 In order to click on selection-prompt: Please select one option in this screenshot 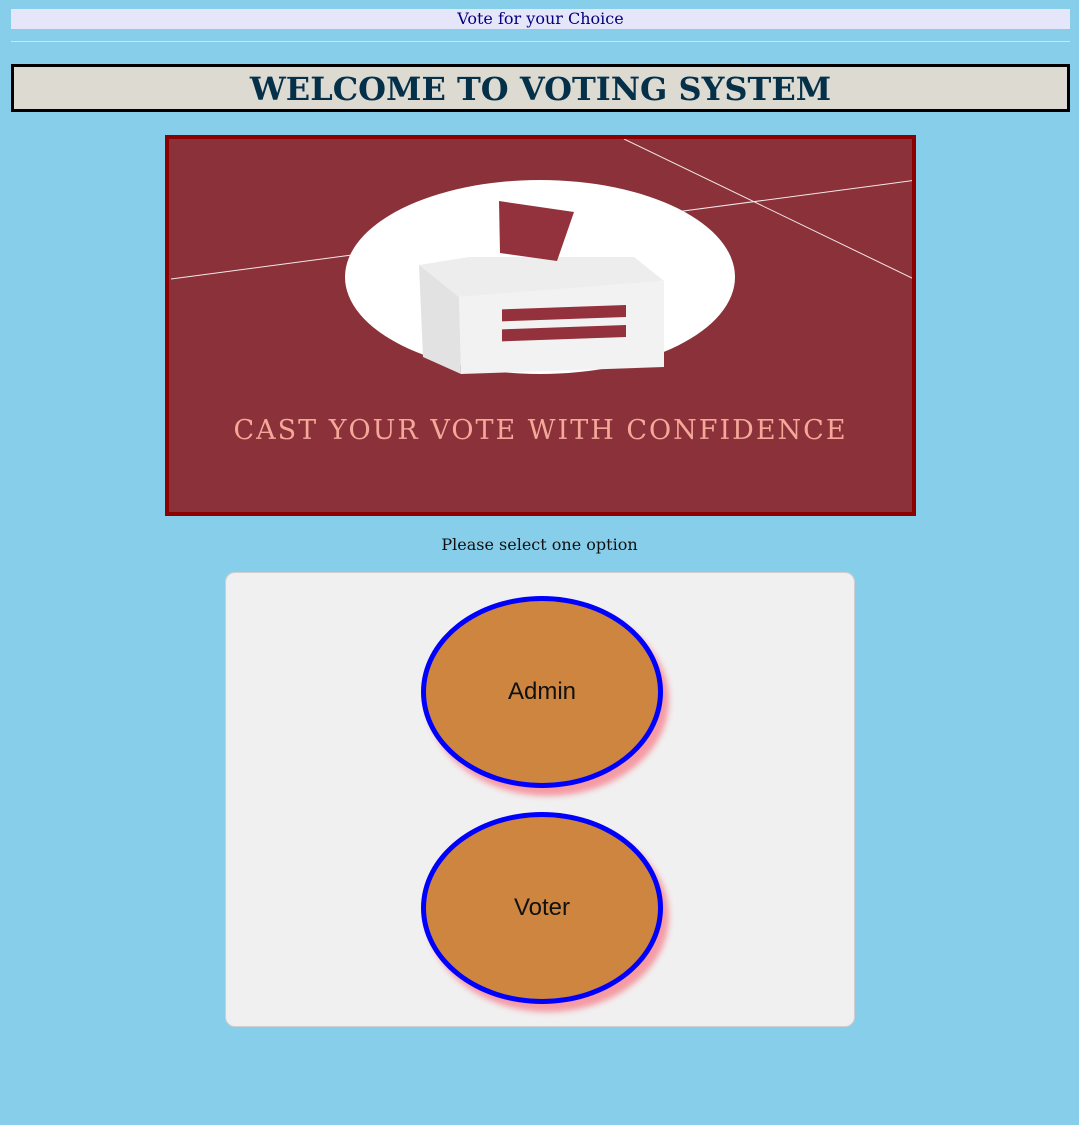, I will do `click(539, 544)`.